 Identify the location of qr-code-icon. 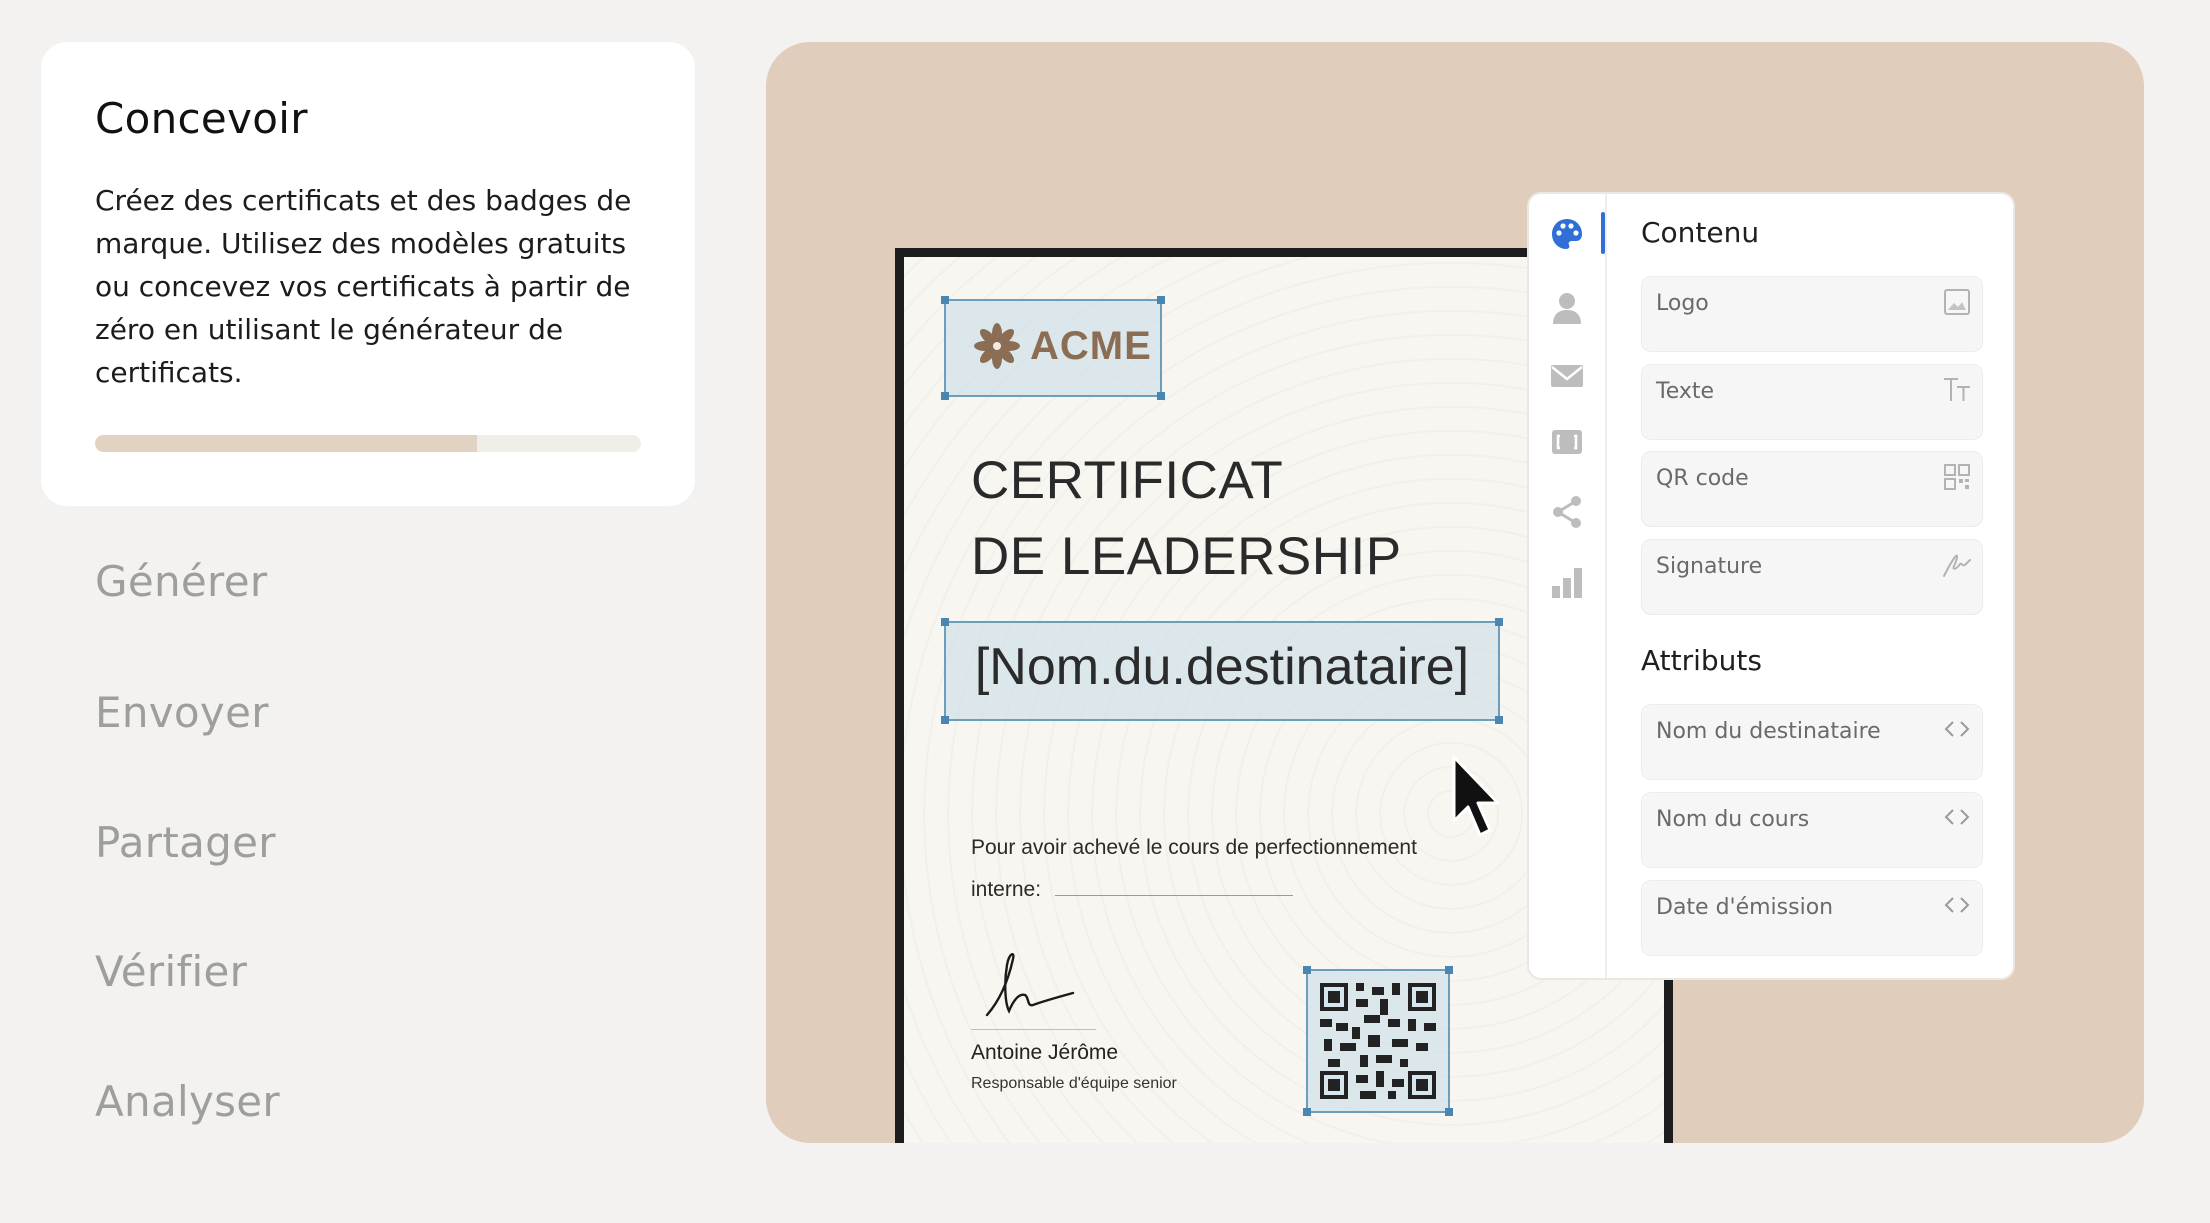
(1378, 1041).